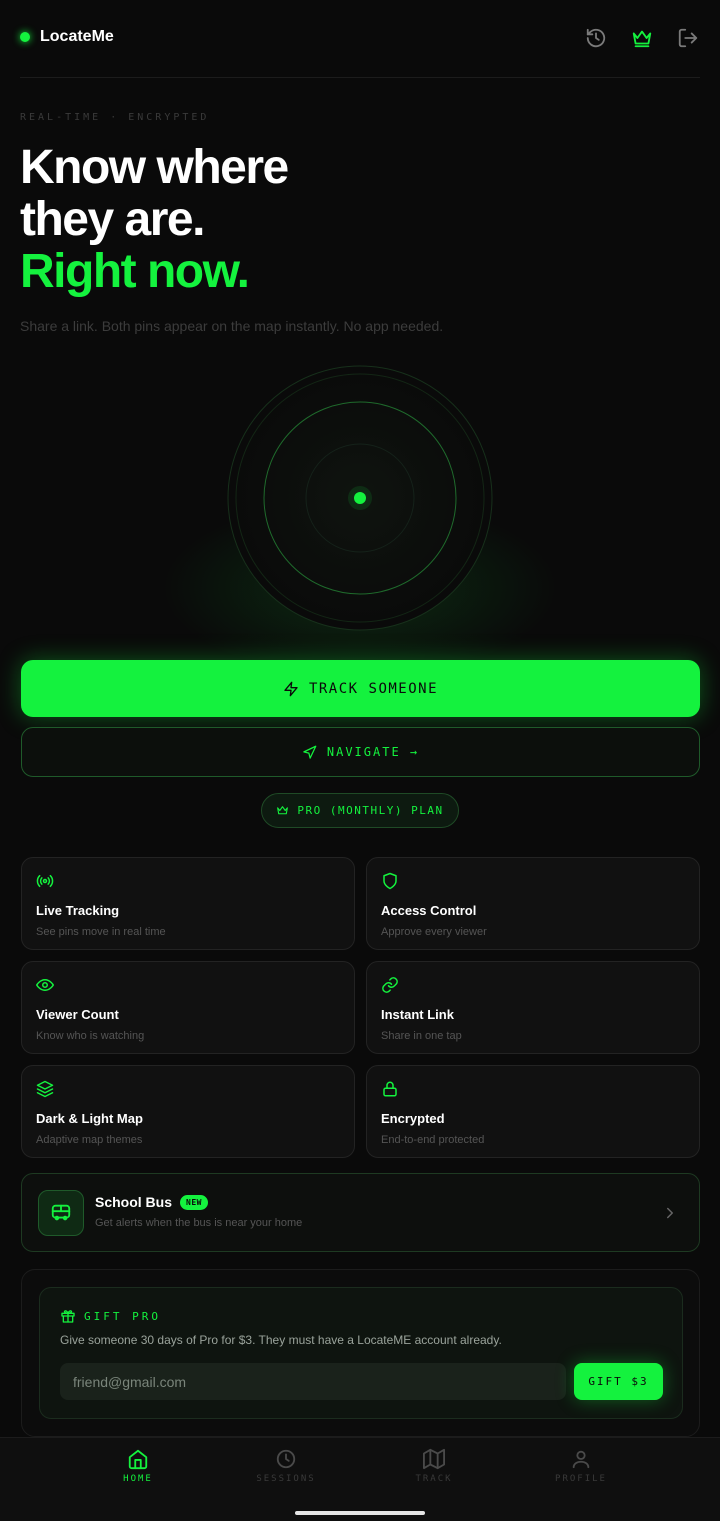  What do you see at coordinates (533, 1007) in the screenshot?
I see `feature-card-instant-link: Instant Link Share in one tap` at bounding box center [533, 1007].